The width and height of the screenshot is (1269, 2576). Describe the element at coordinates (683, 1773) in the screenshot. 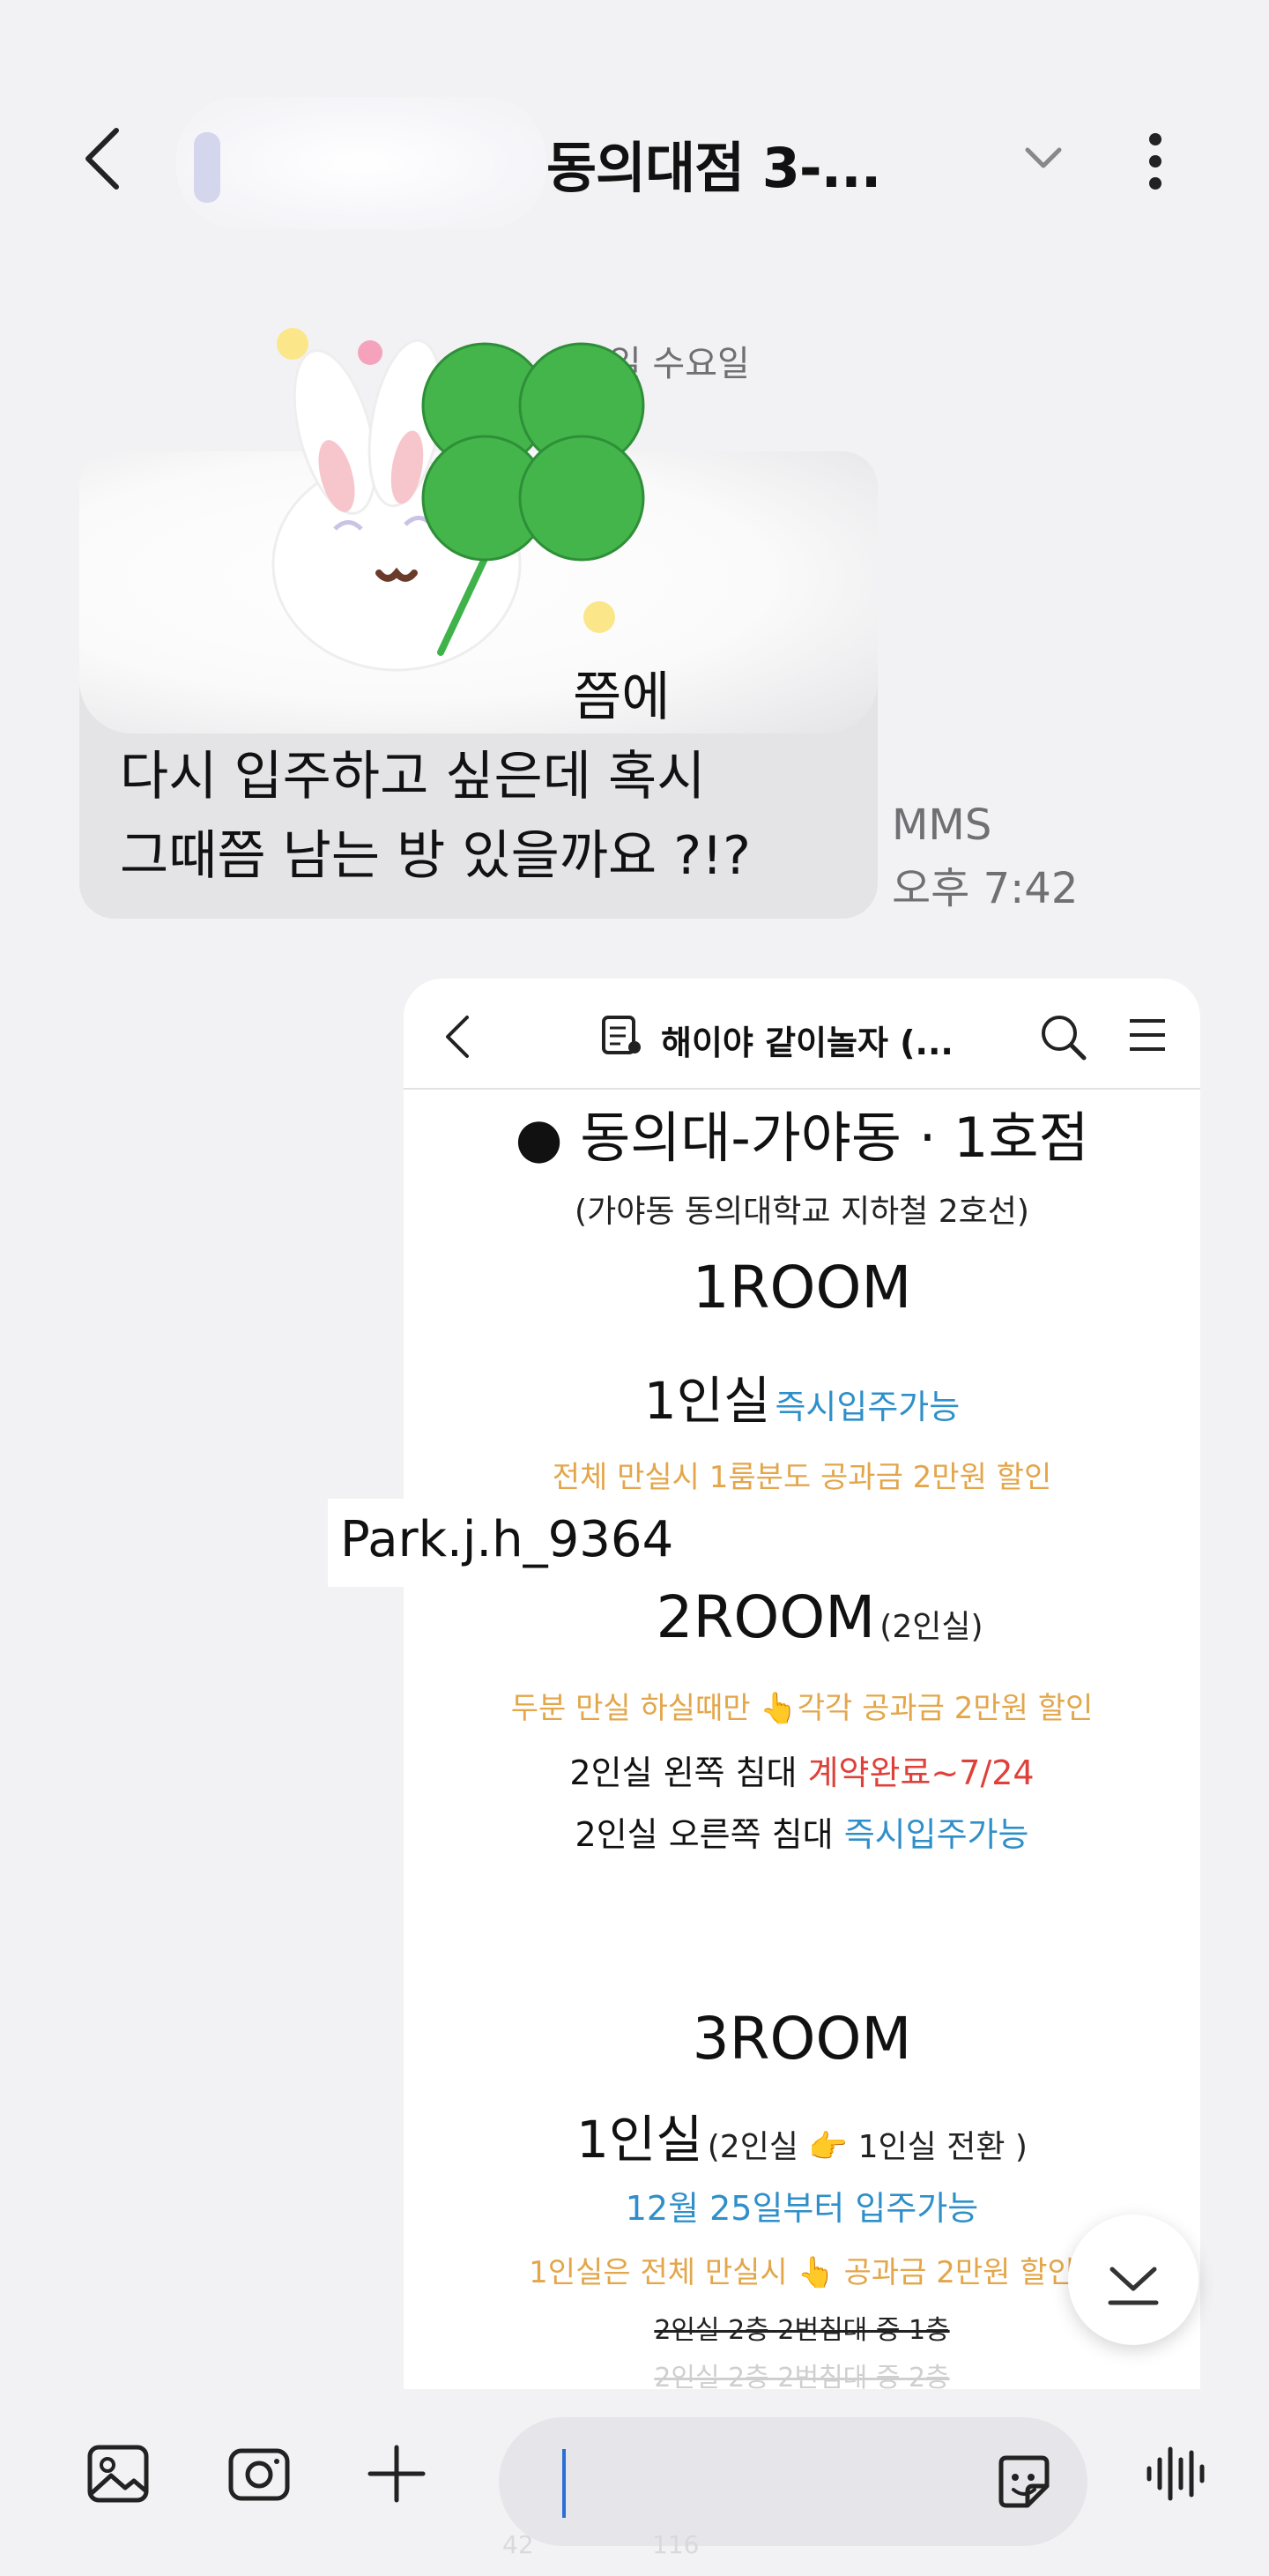

I see `room2-left-label: 2인실 왼쪽 침대` at that location.